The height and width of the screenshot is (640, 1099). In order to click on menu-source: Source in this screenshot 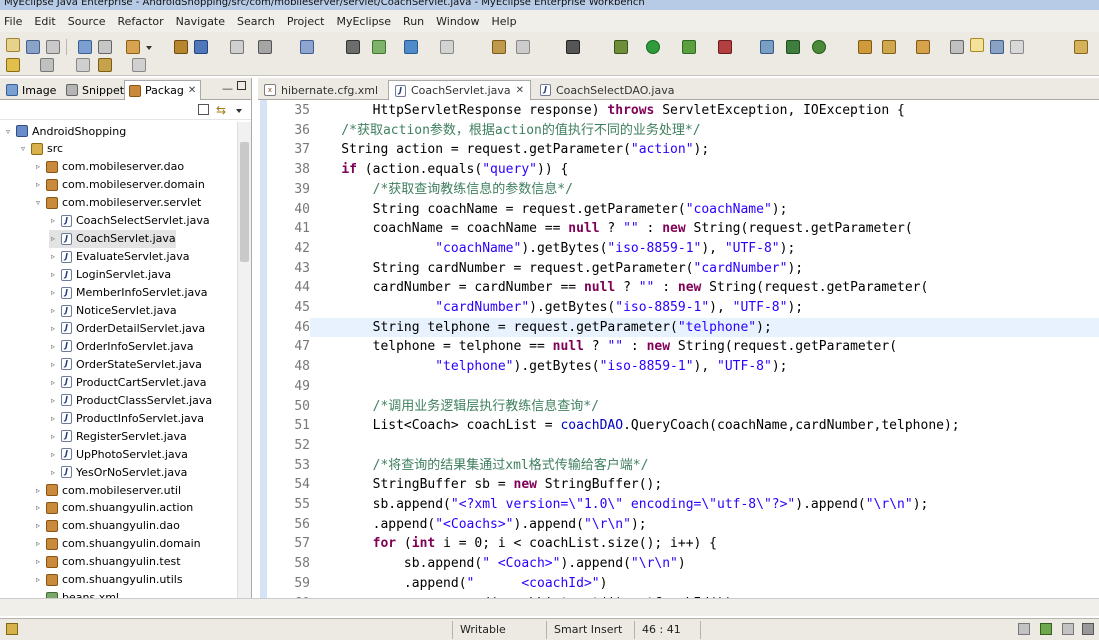, I will do `click(87, 21)`.